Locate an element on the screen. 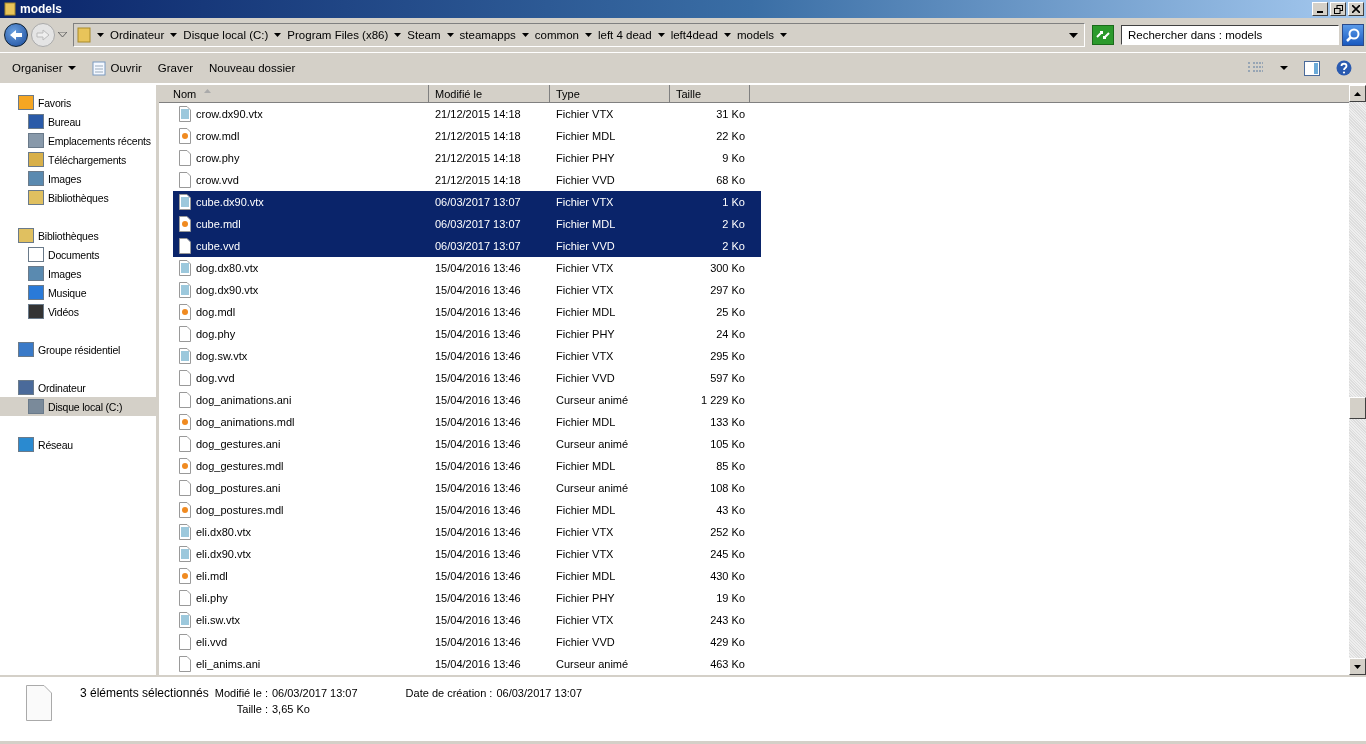 Image resolution: width=1366 pixels, height=744 pixels. search-button is located at coordinates (1353, 35).